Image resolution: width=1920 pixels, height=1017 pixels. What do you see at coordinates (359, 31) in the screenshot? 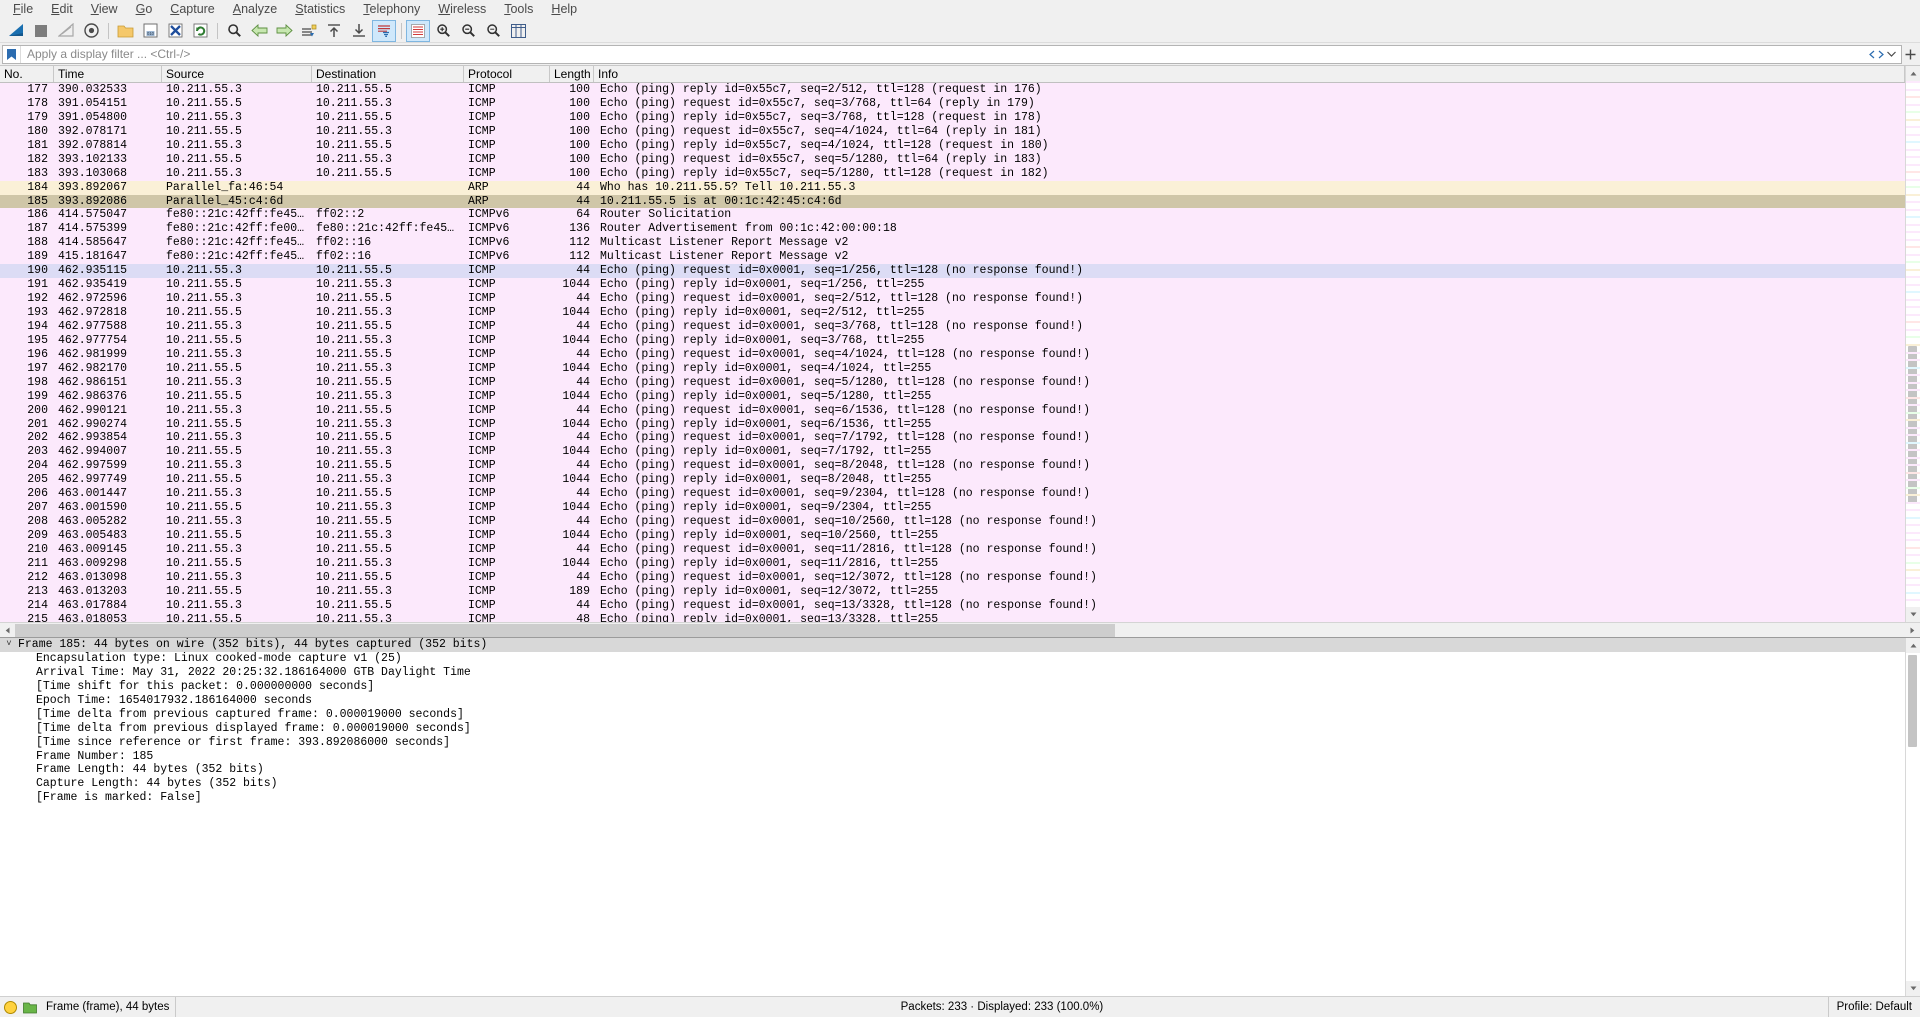
I see `go-last-packet-button` at bounding box center [359, 31].